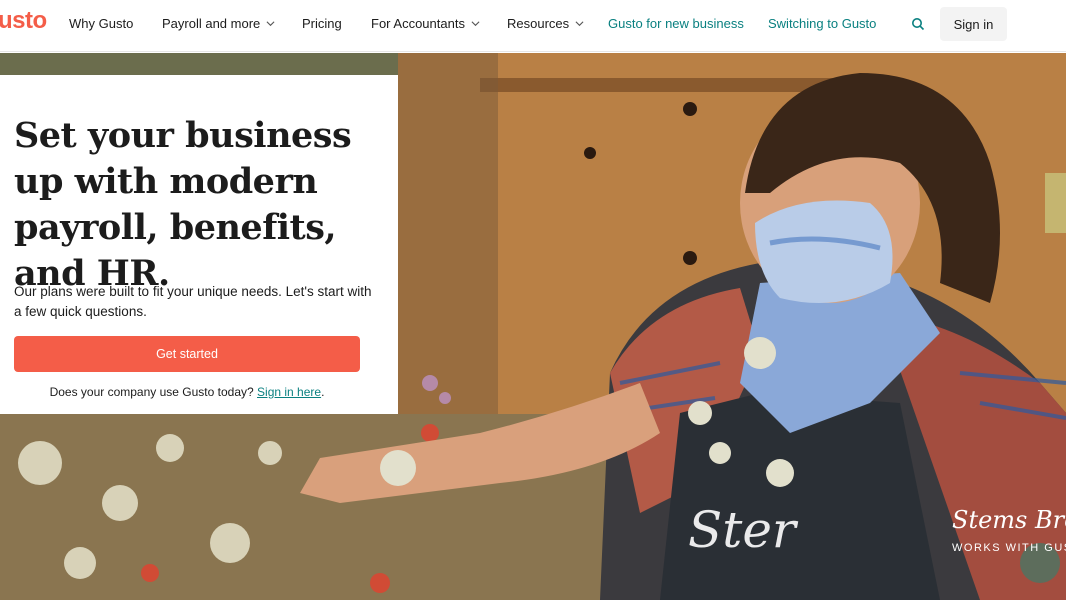 Image resolution: width=1066 pixels, height=600 pixels. What do you see at coordinates (187, 354) in the screenshot?
I see `get-started-button: Get started` at bounding box center [187, 354].